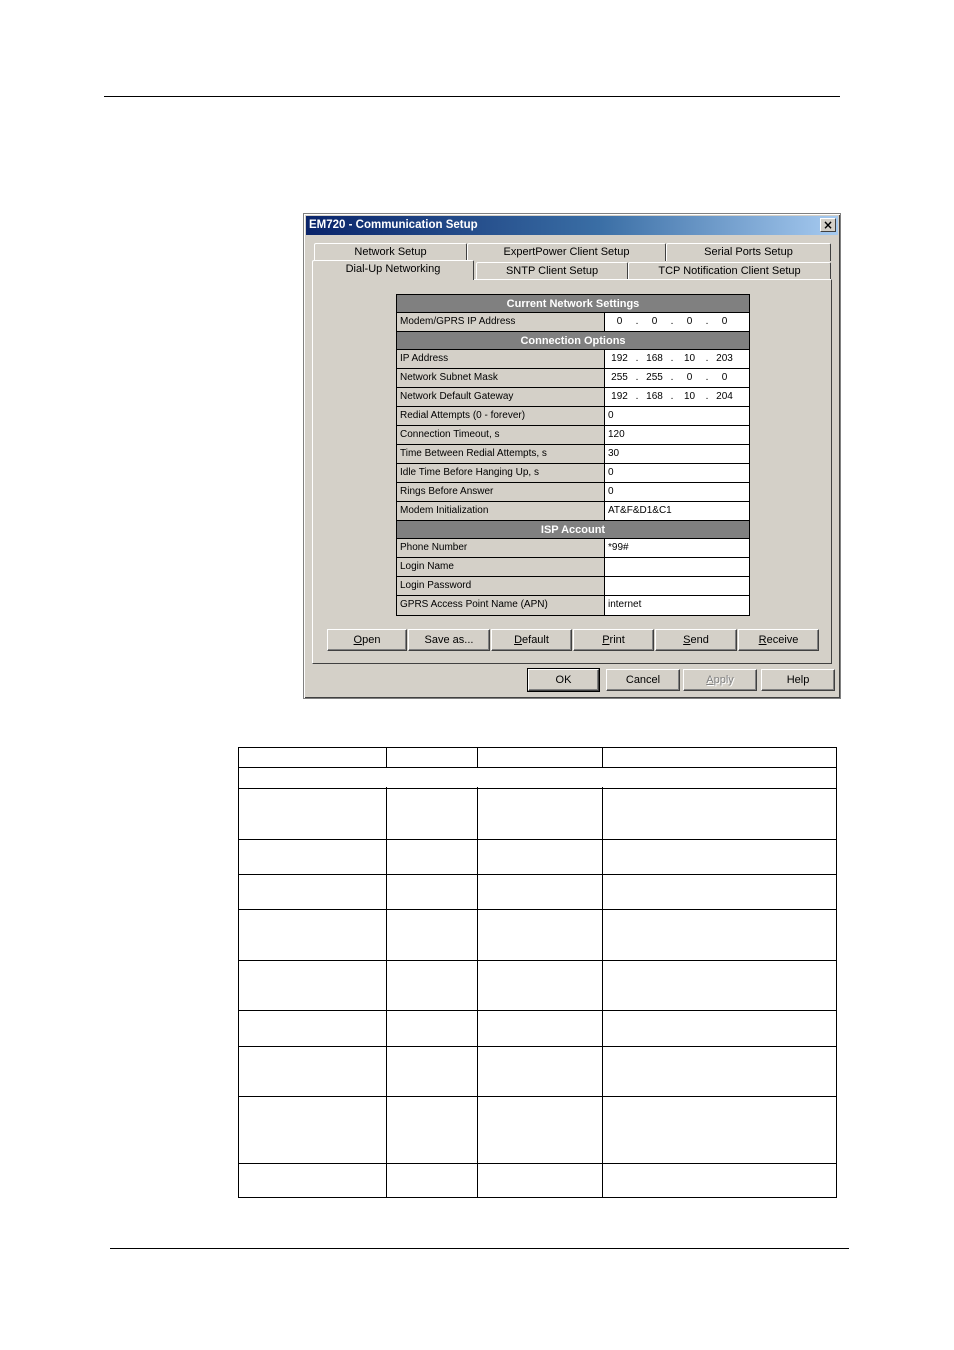 This screenshot has width=954, height=1350. I want to click on ok-button: OK, so click(563, 680).